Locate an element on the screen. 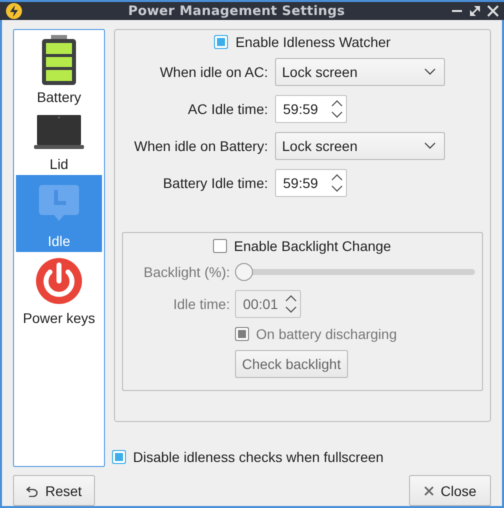 Image resolution: width=504 pixels, height=508 pixels. checkbox: Enable Backlight Change is located at coordinates (302, 246).